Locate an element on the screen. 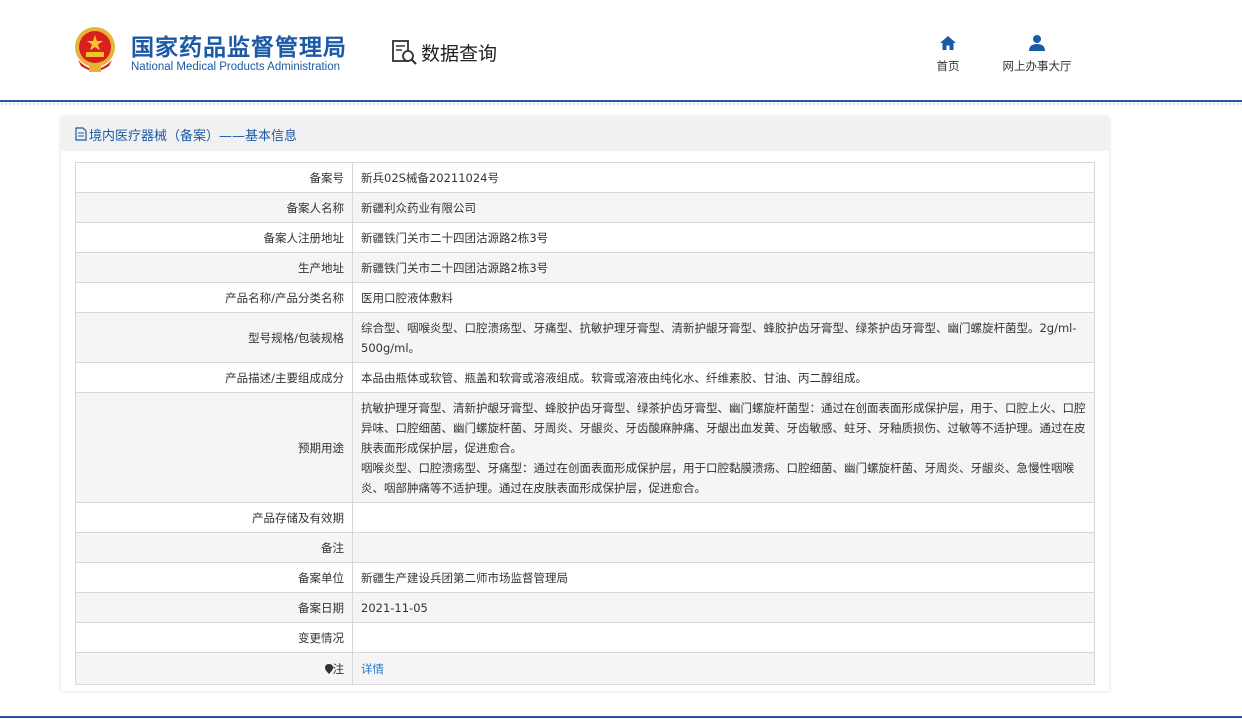 The width and height of the screenshot is (1242, 719). row-key: 变更情况 is located at coordinates (214, 637).